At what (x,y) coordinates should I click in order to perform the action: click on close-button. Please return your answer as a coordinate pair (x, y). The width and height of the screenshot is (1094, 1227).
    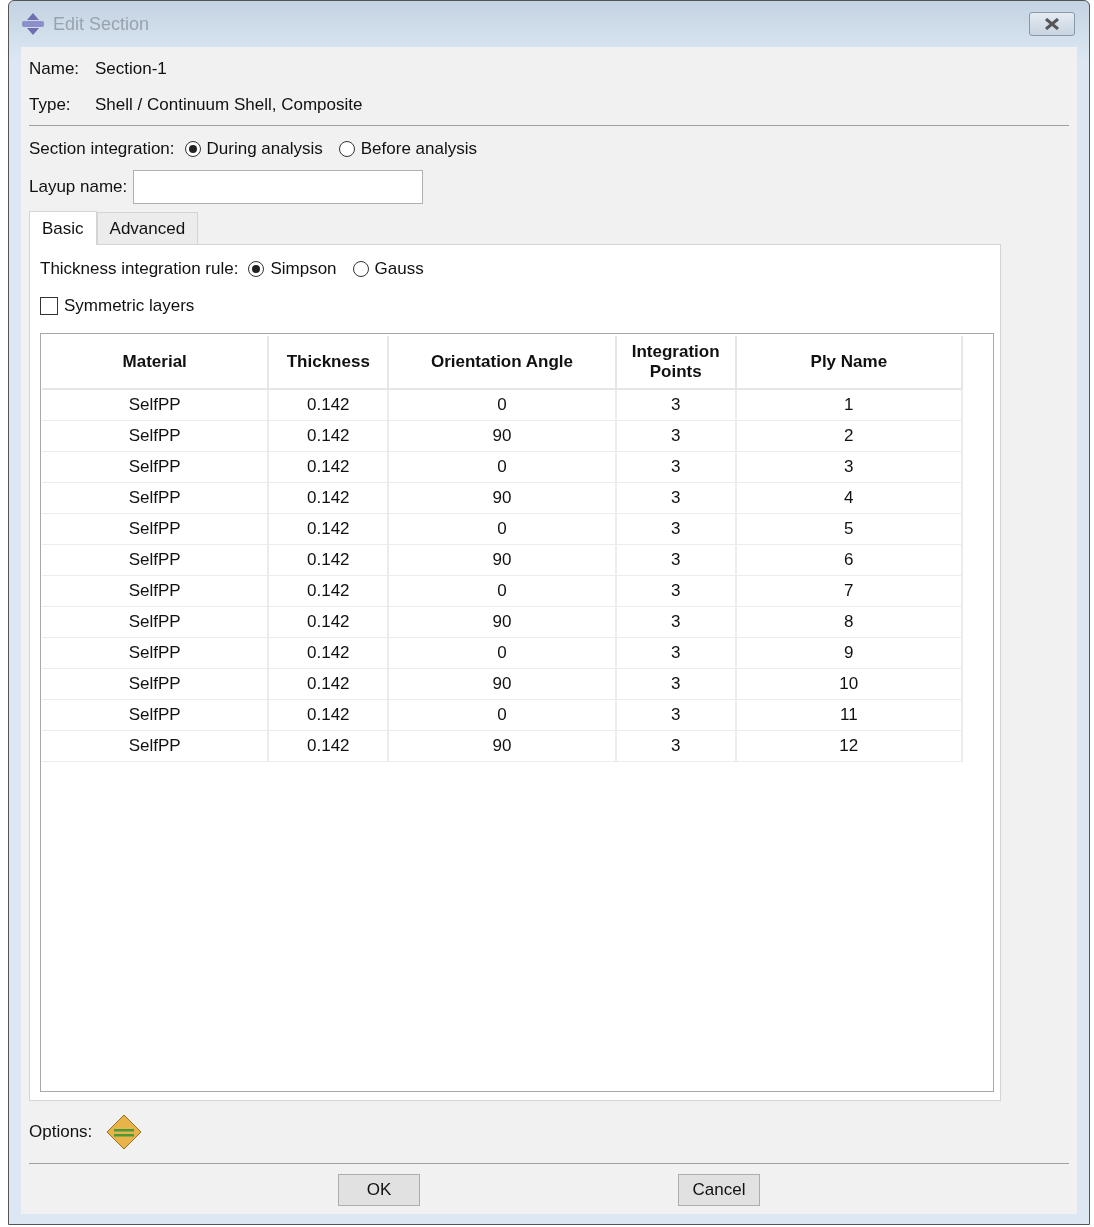
    Looking at the image, I should click on (1052, 24).